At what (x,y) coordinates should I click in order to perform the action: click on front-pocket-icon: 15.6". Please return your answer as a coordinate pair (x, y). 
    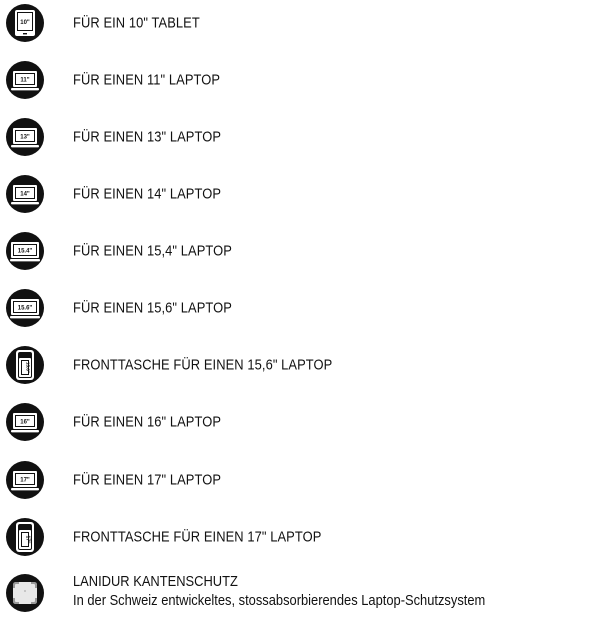
    Looking at the image, I should click on (25, 365).